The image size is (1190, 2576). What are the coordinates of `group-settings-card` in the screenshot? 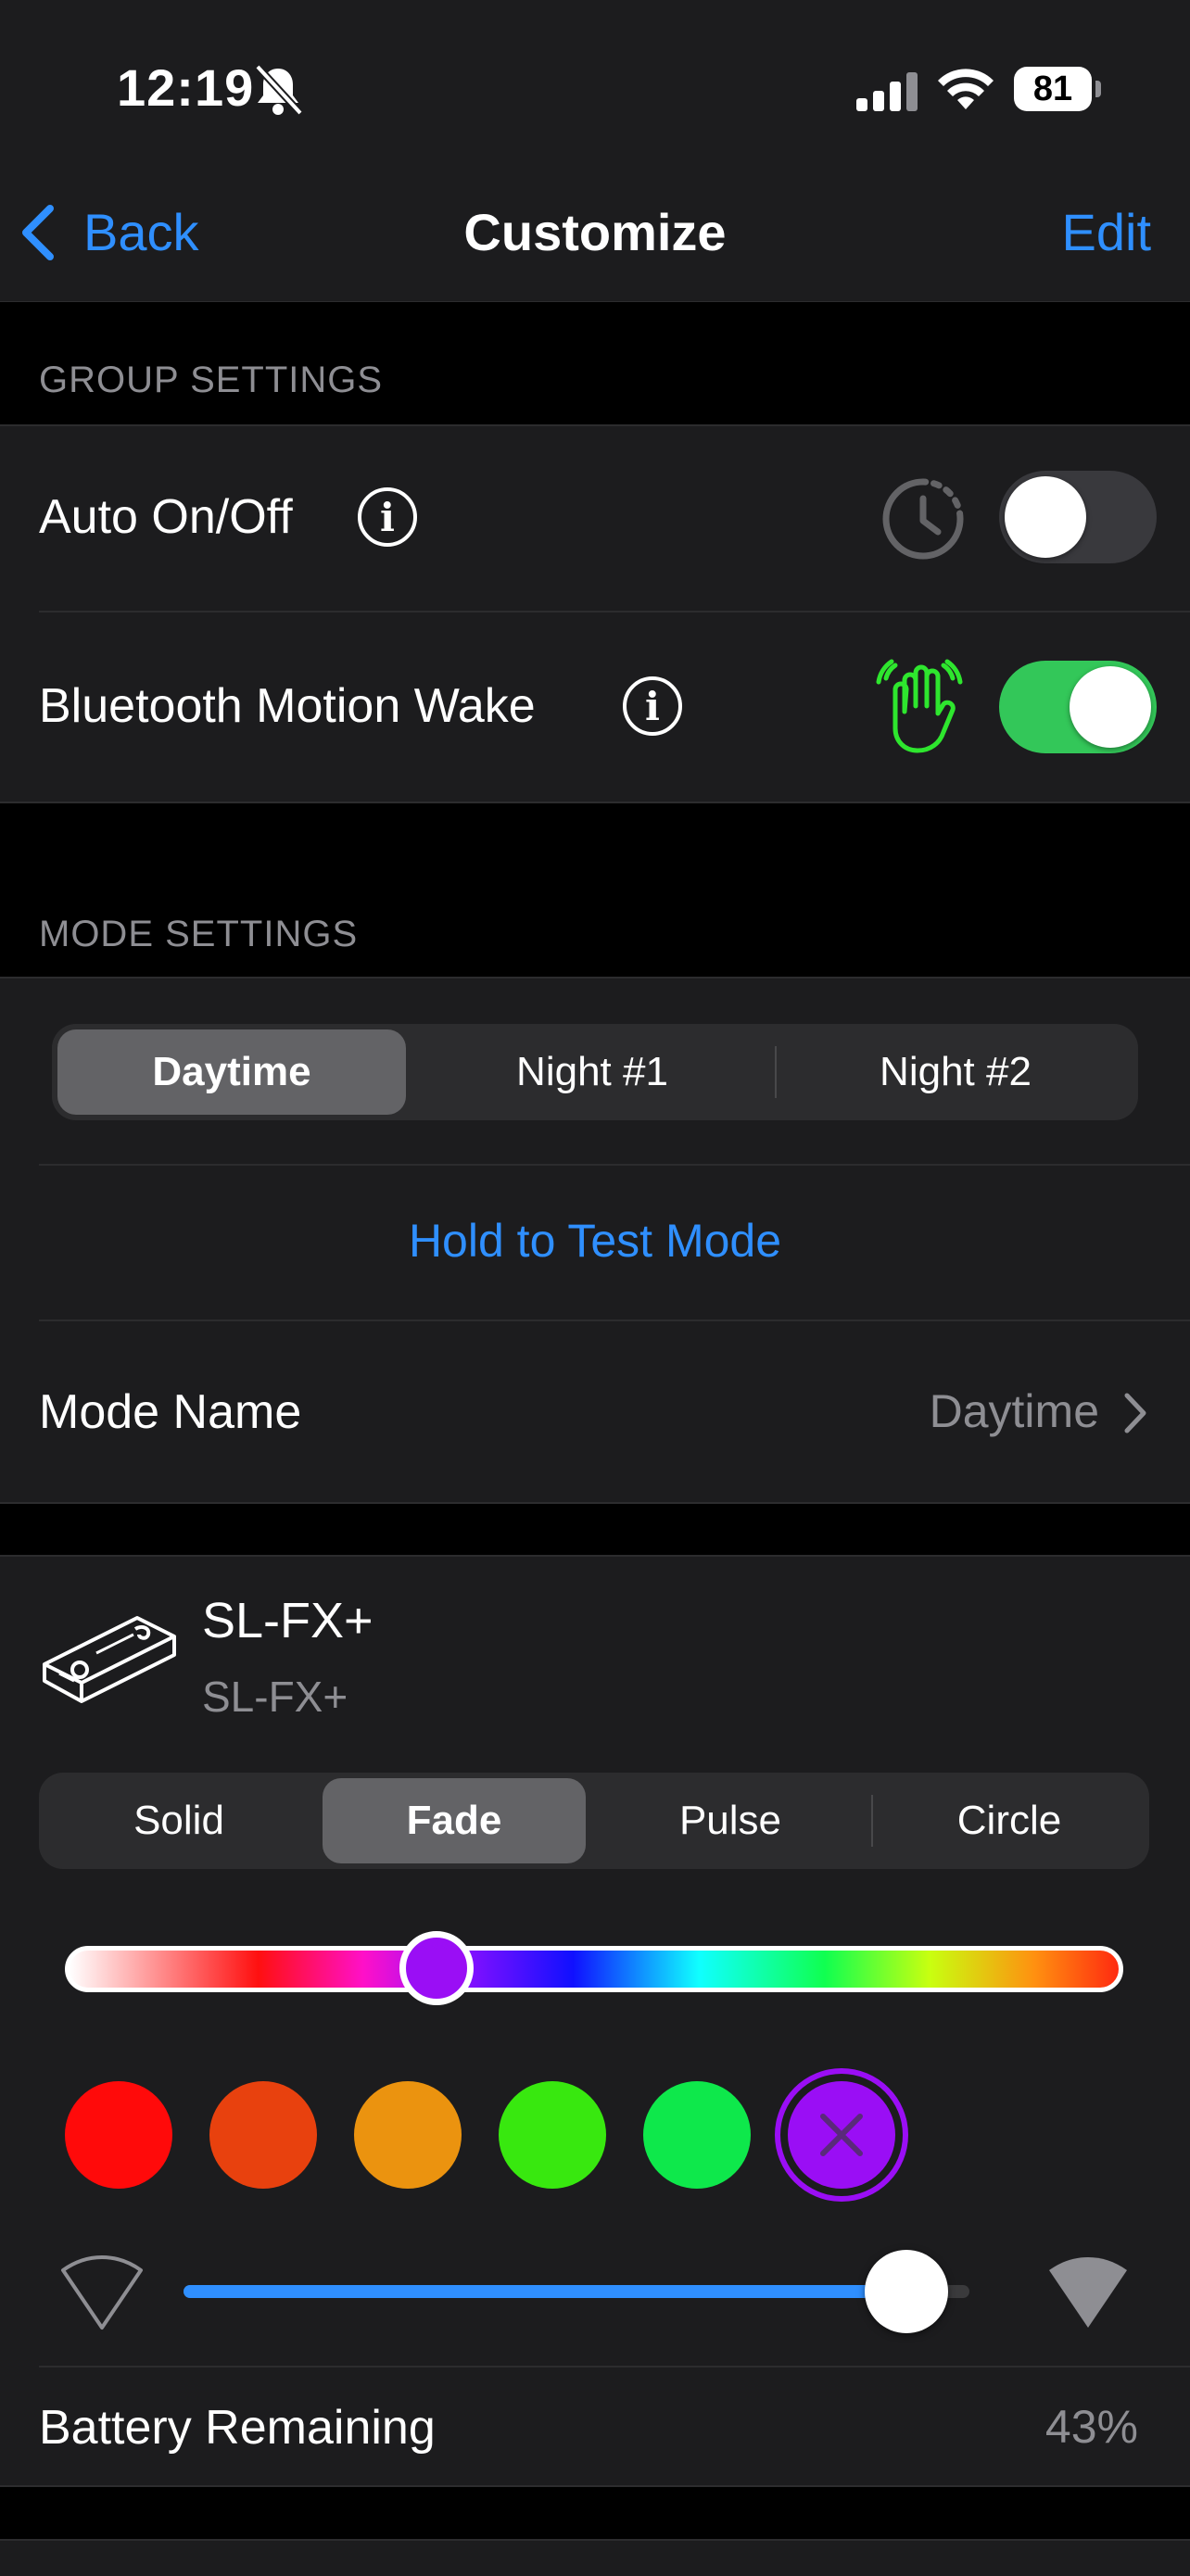 It's located at (595, 613).